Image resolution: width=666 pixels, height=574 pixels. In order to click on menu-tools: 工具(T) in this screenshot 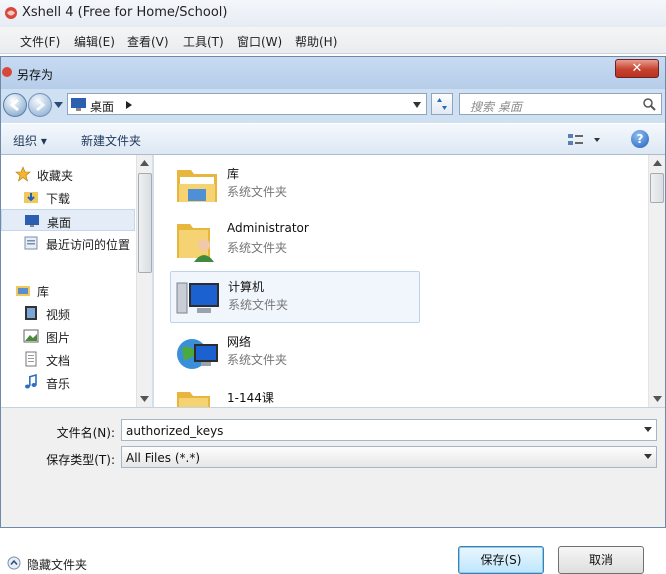, I will do `click(203, 41)`.